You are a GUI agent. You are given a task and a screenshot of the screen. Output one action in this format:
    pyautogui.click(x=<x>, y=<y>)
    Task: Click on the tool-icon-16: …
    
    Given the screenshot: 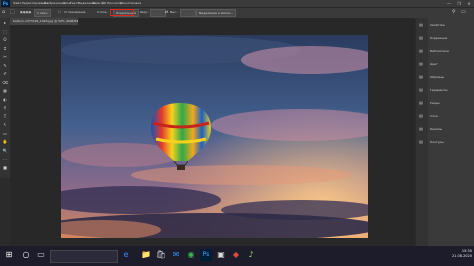 What is the action you would take?
    pyautogui.click(x=5, y=158)
    